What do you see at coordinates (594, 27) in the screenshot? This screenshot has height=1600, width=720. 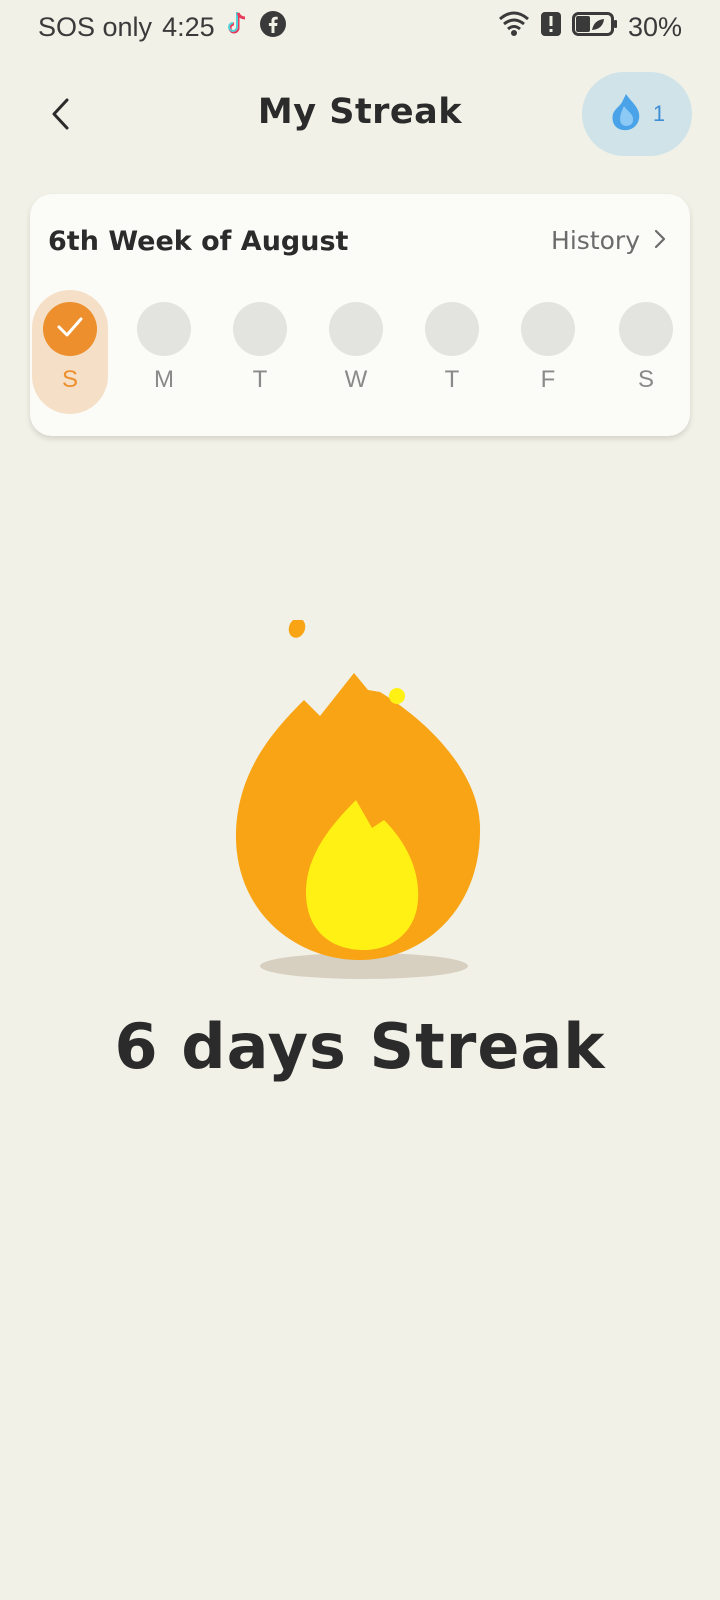 I see `battery-icon` at bounding box center [594, 27].